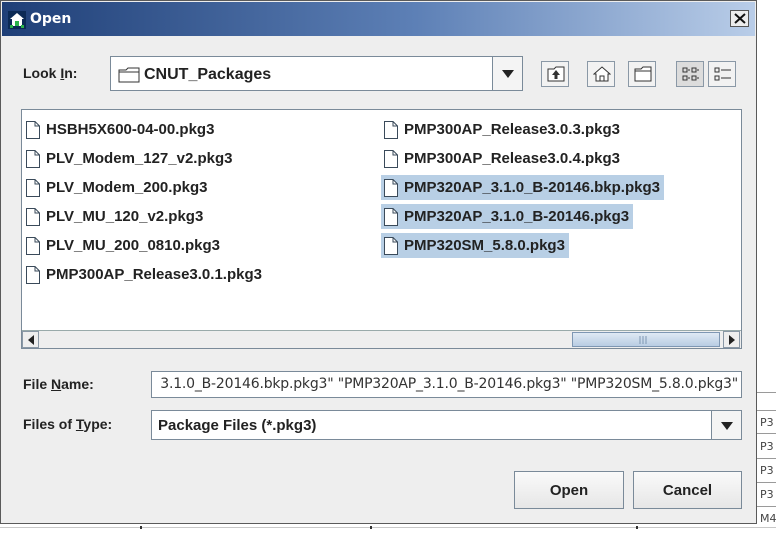 The image size is (776, 539). What do you see at coordinates (378, 19) in the screenshot?
I see `title-bar: Open` at bounding box center [378, 19].